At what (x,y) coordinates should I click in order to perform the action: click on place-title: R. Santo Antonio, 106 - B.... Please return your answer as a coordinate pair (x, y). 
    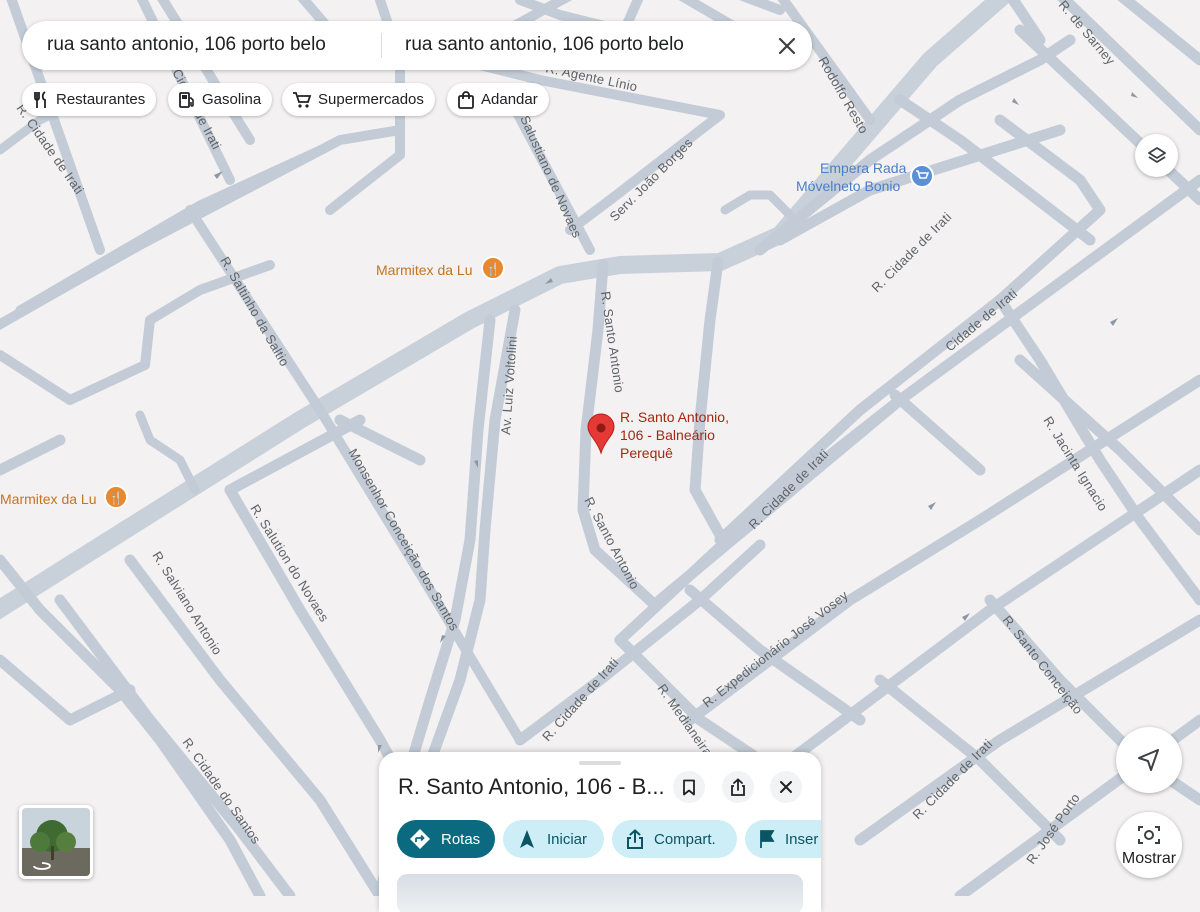
    Looking at the image, I should click on (531, 786).